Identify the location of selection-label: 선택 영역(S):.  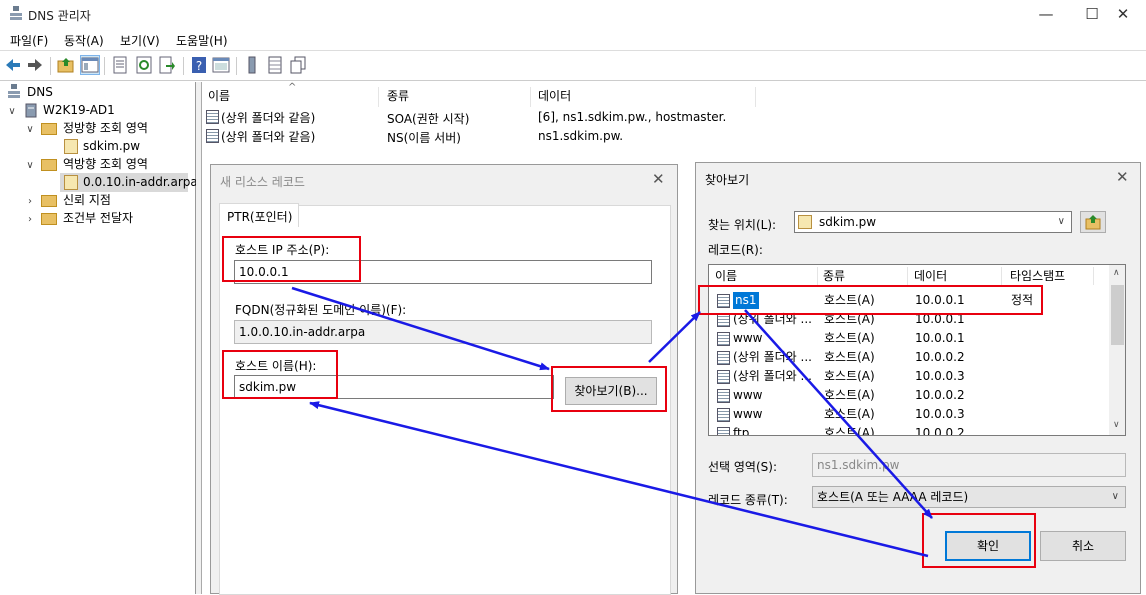
(742, 467).